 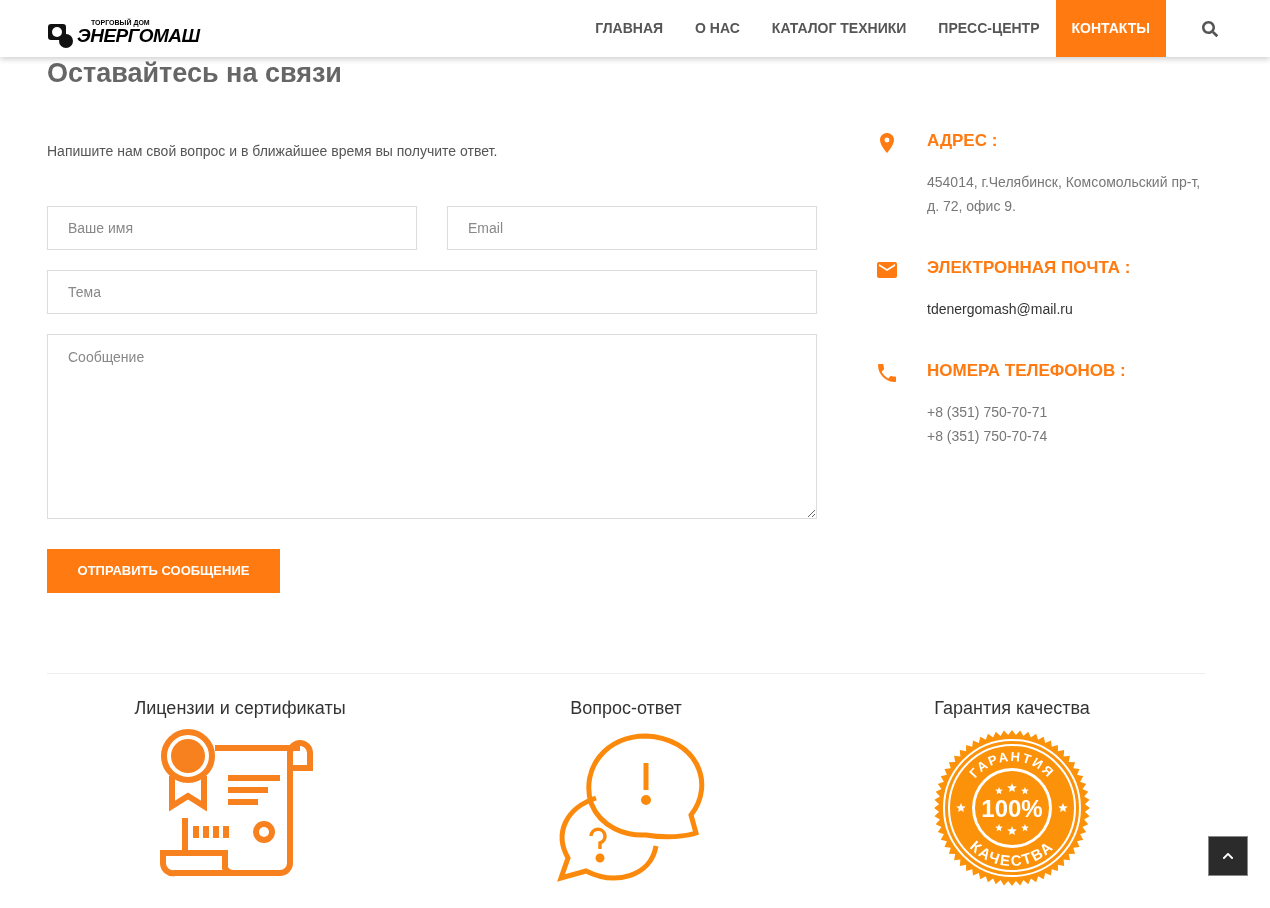 What do you see at coordinates (988, 412) in the screenshot?
I see `contact-text: +8 (351) 750-70-71` at bounding box center [988, 412].